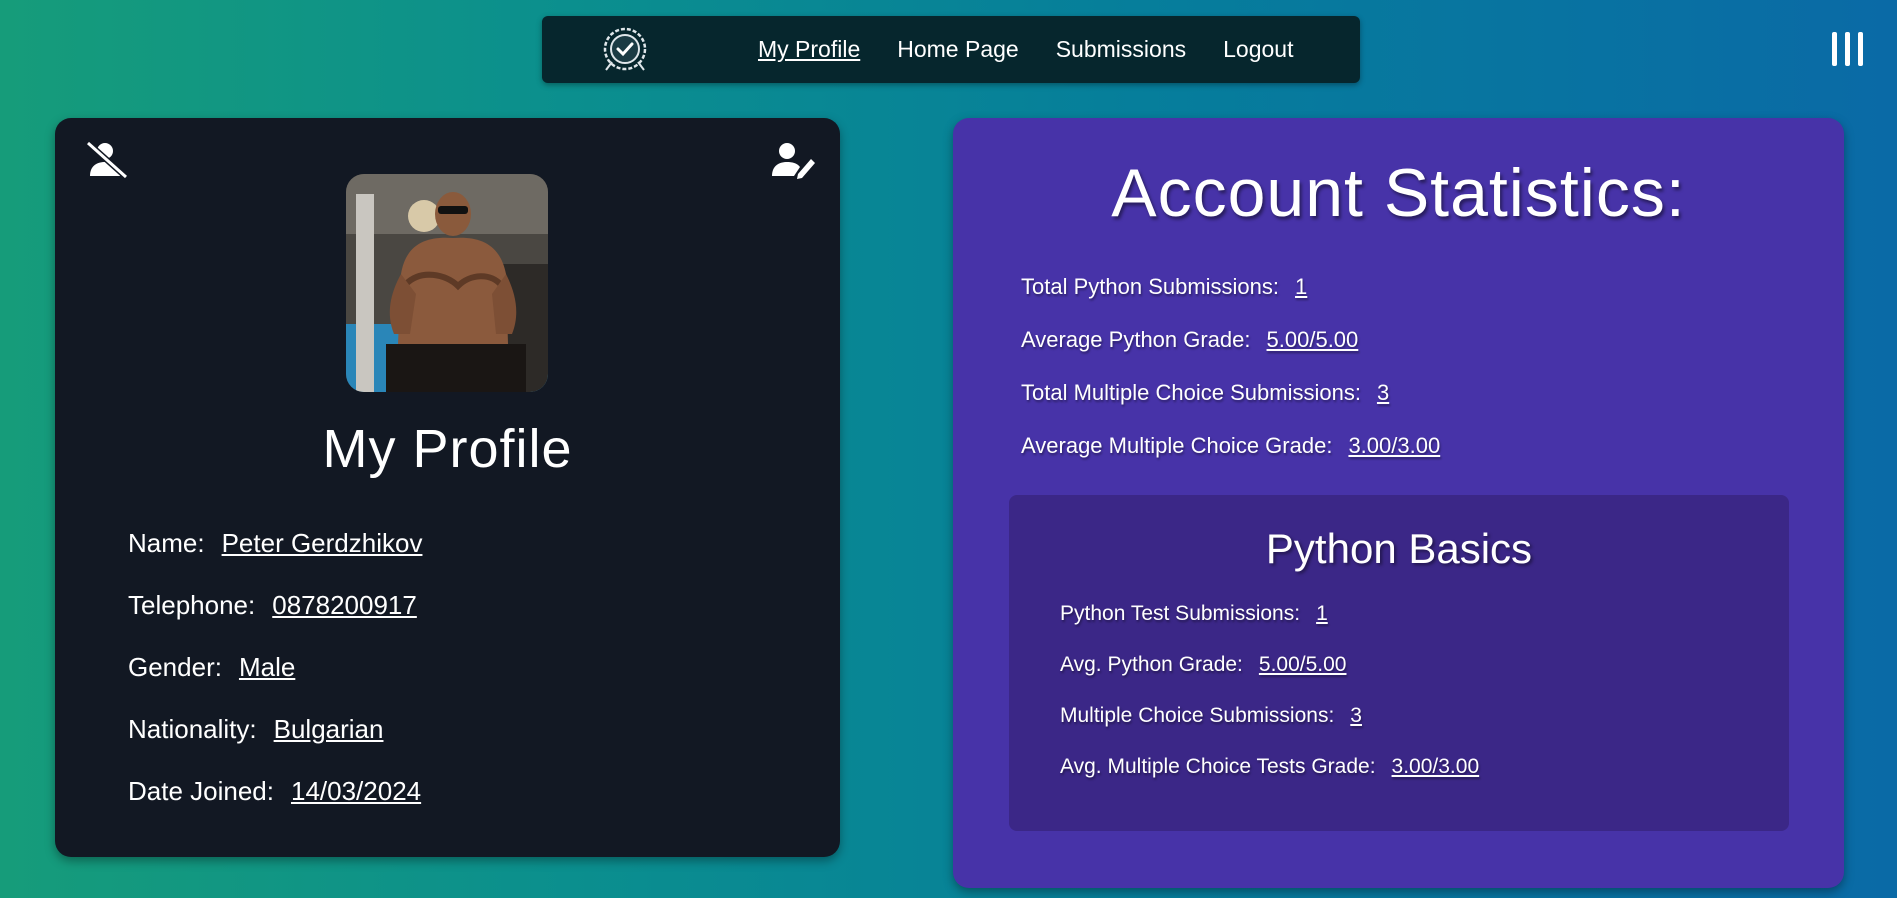 The image size is (1897, 898). I want to click on stat-label: Total Multiple Choice Submissions:, so click(1191, 392).